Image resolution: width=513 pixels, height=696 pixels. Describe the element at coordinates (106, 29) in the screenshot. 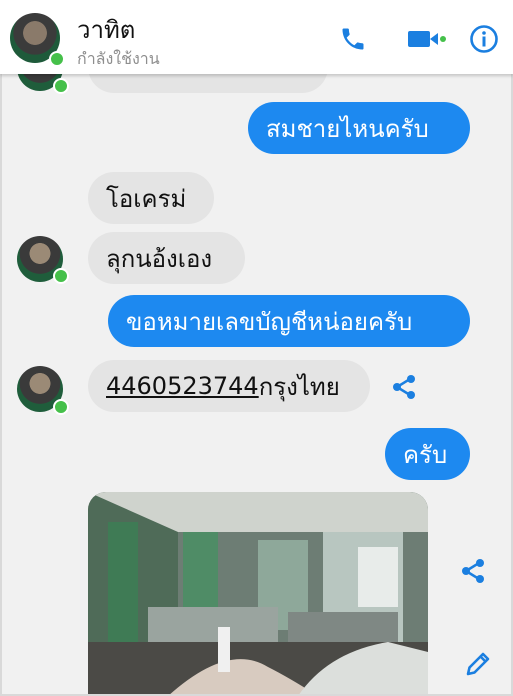

I see `contact-name: วาทิต` at that location.